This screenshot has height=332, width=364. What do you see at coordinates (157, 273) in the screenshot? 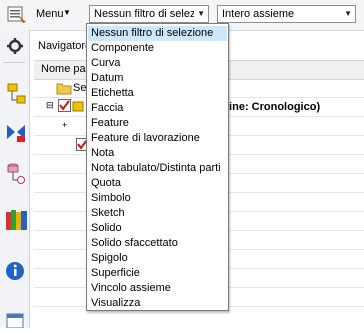
I see `filter-option: Superficie` at bounding box center [157, 273].